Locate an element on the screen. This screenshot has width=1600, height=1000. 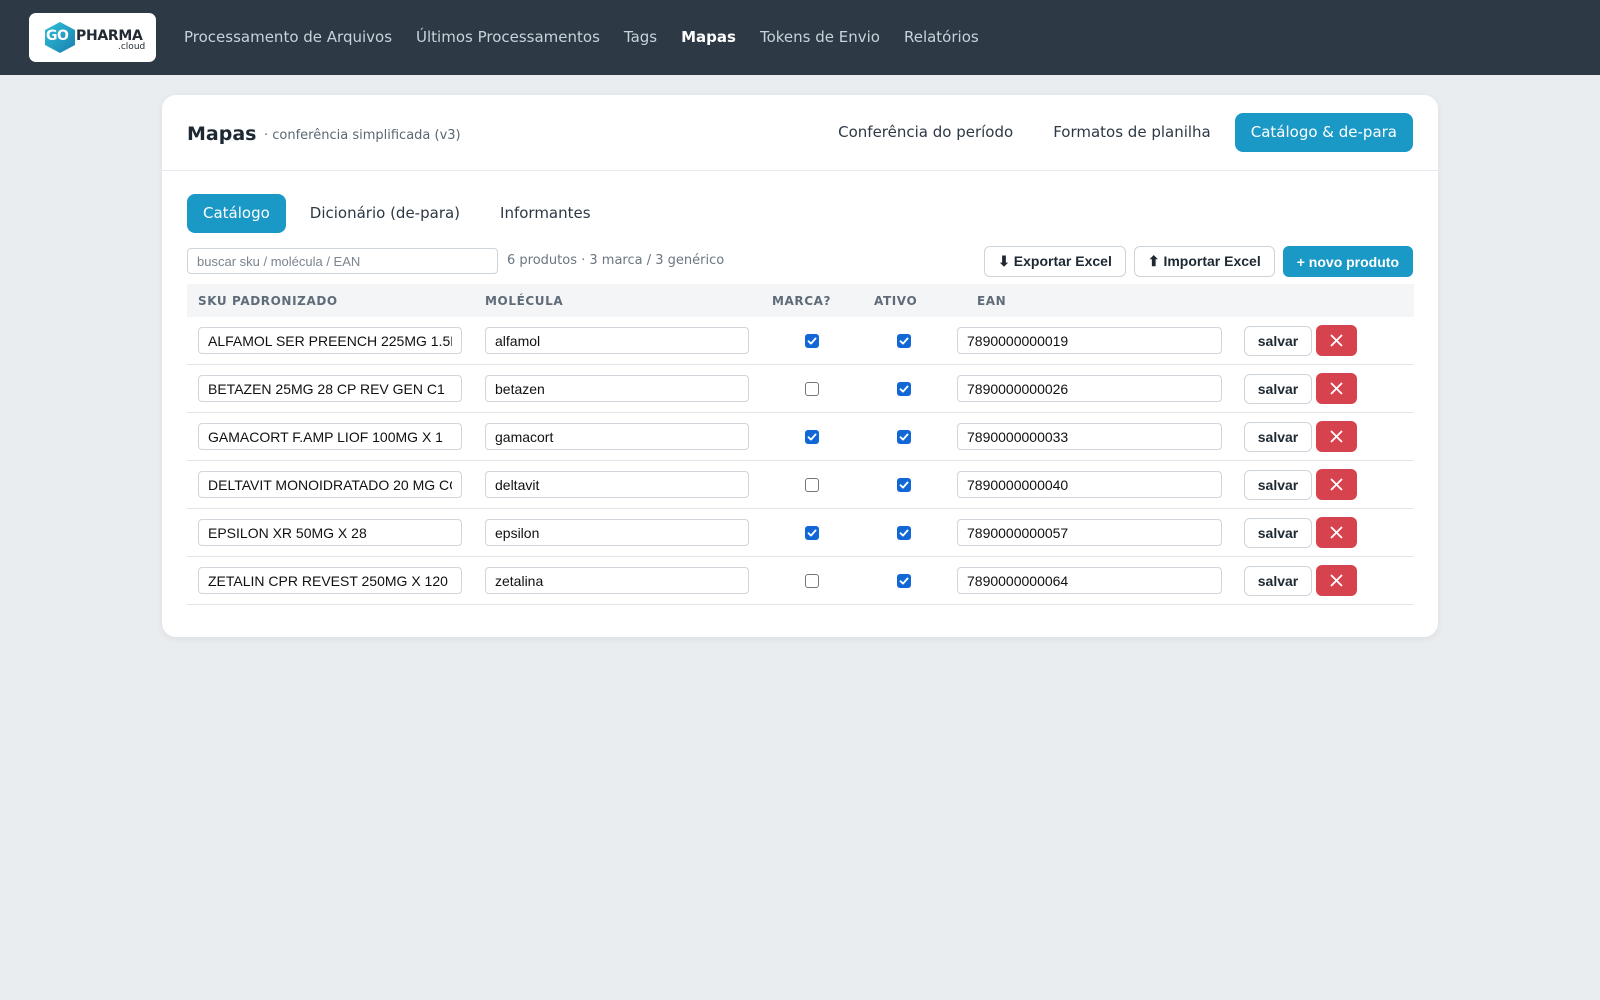
nav-item-2: Tags is located at coordinates (640, 37).